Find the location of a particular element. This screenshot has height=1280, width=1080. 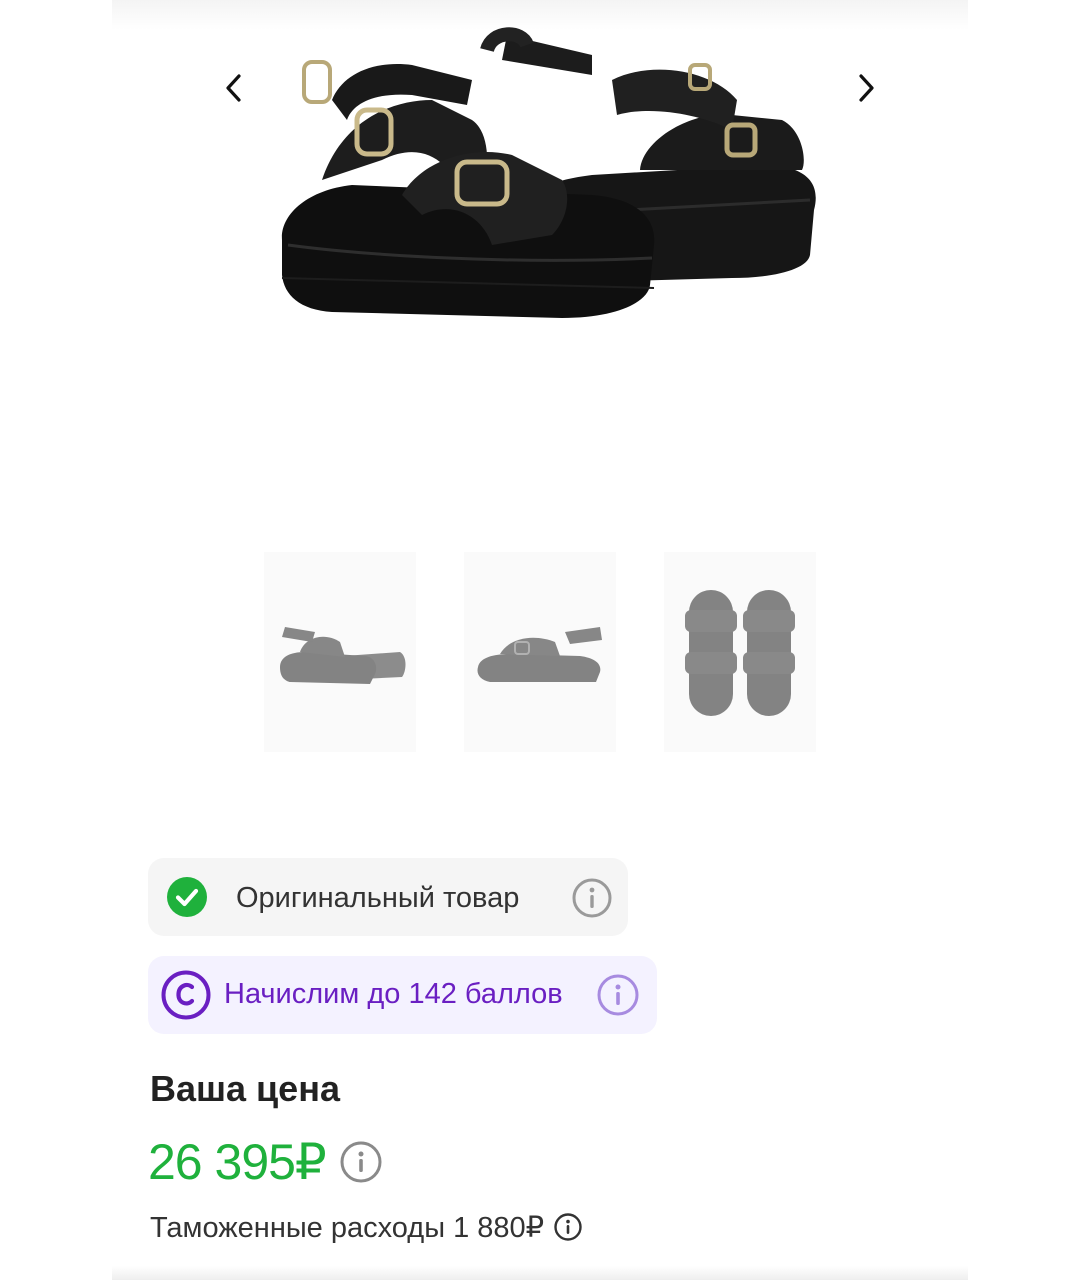

sandal-side-view is located at coordinates (343, 655).